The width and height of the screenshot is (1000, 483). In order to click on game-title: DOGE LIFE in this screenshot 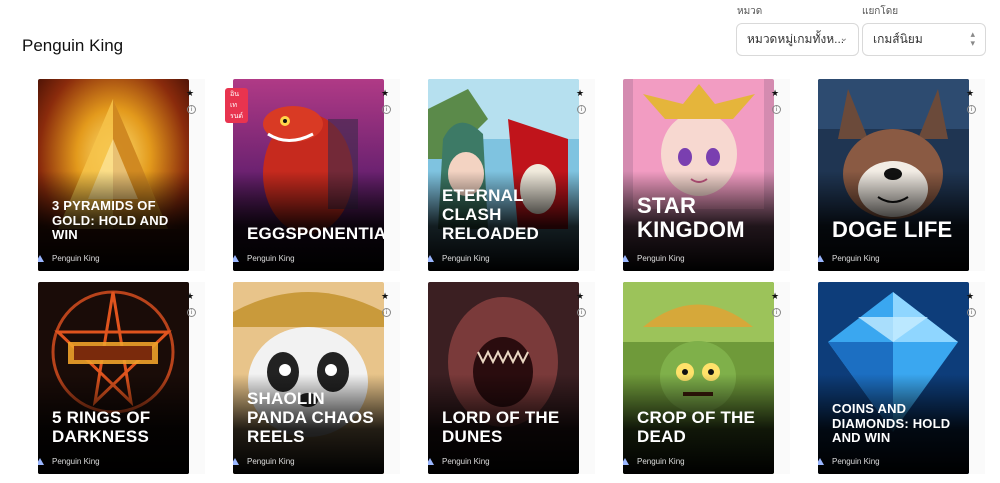, I will do `click(892, 230)`.